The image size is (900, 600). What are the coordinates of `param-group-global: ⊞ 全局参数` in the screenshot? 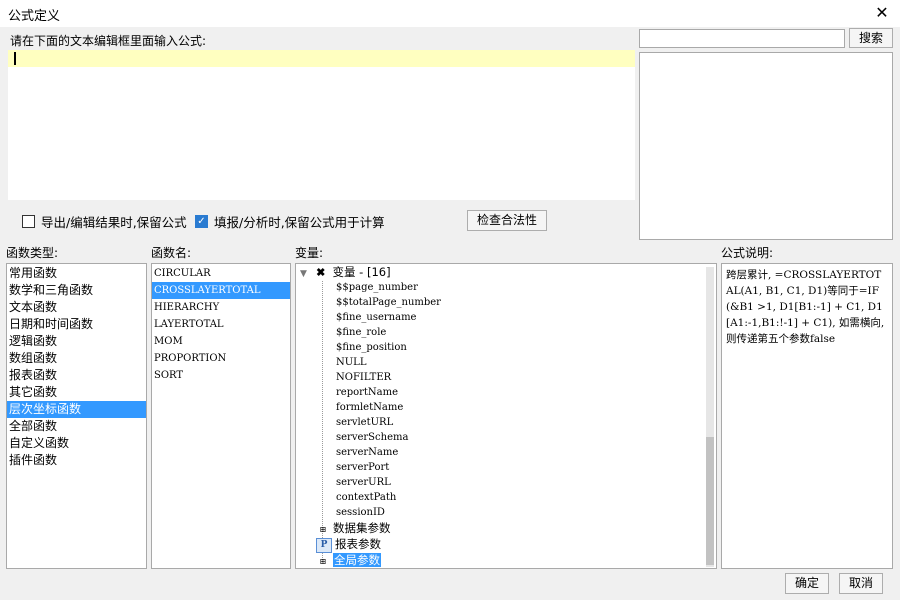 It's located at (348, 560).